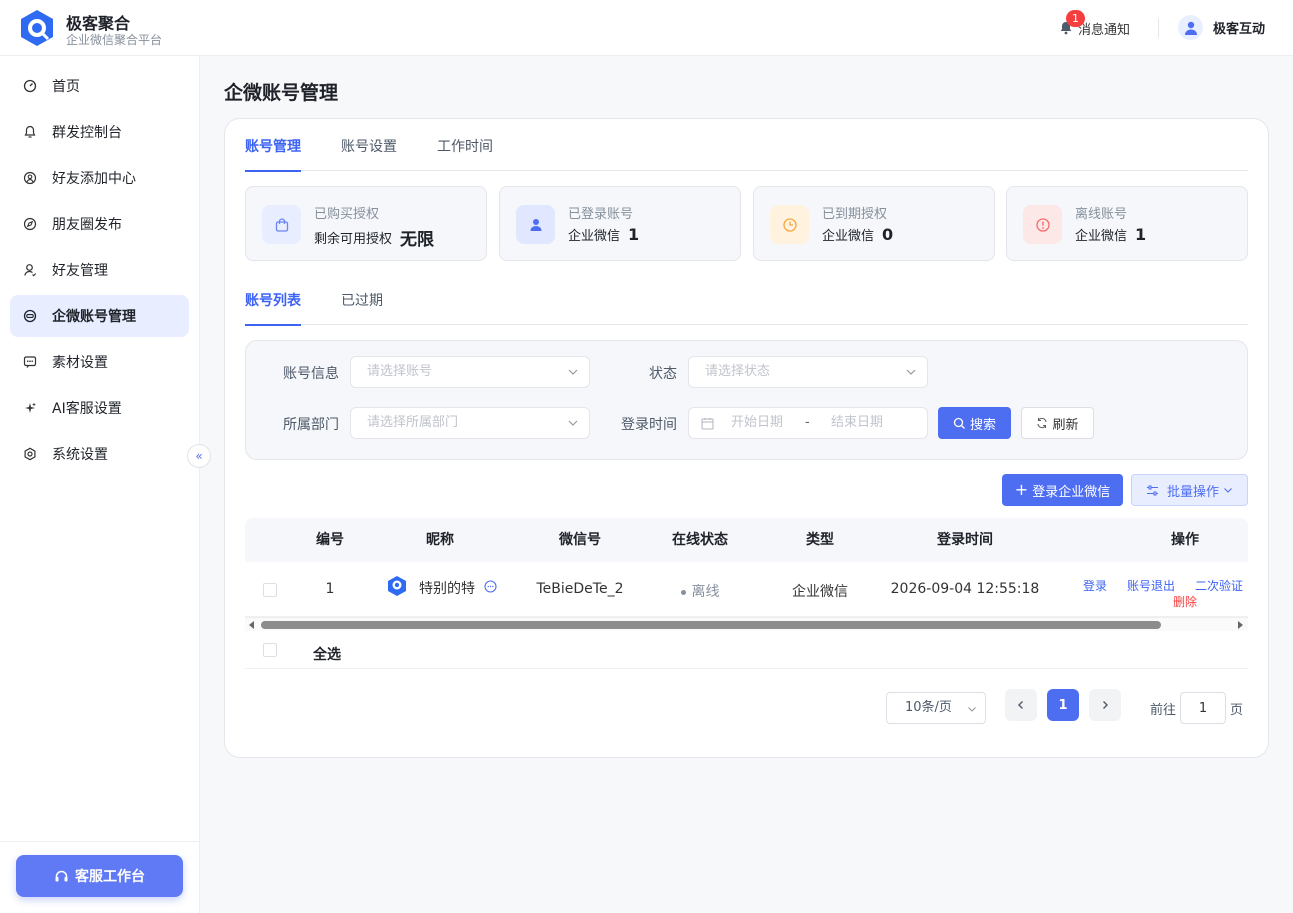  I want to click on alert-circle-icon, so click(1042, 224).